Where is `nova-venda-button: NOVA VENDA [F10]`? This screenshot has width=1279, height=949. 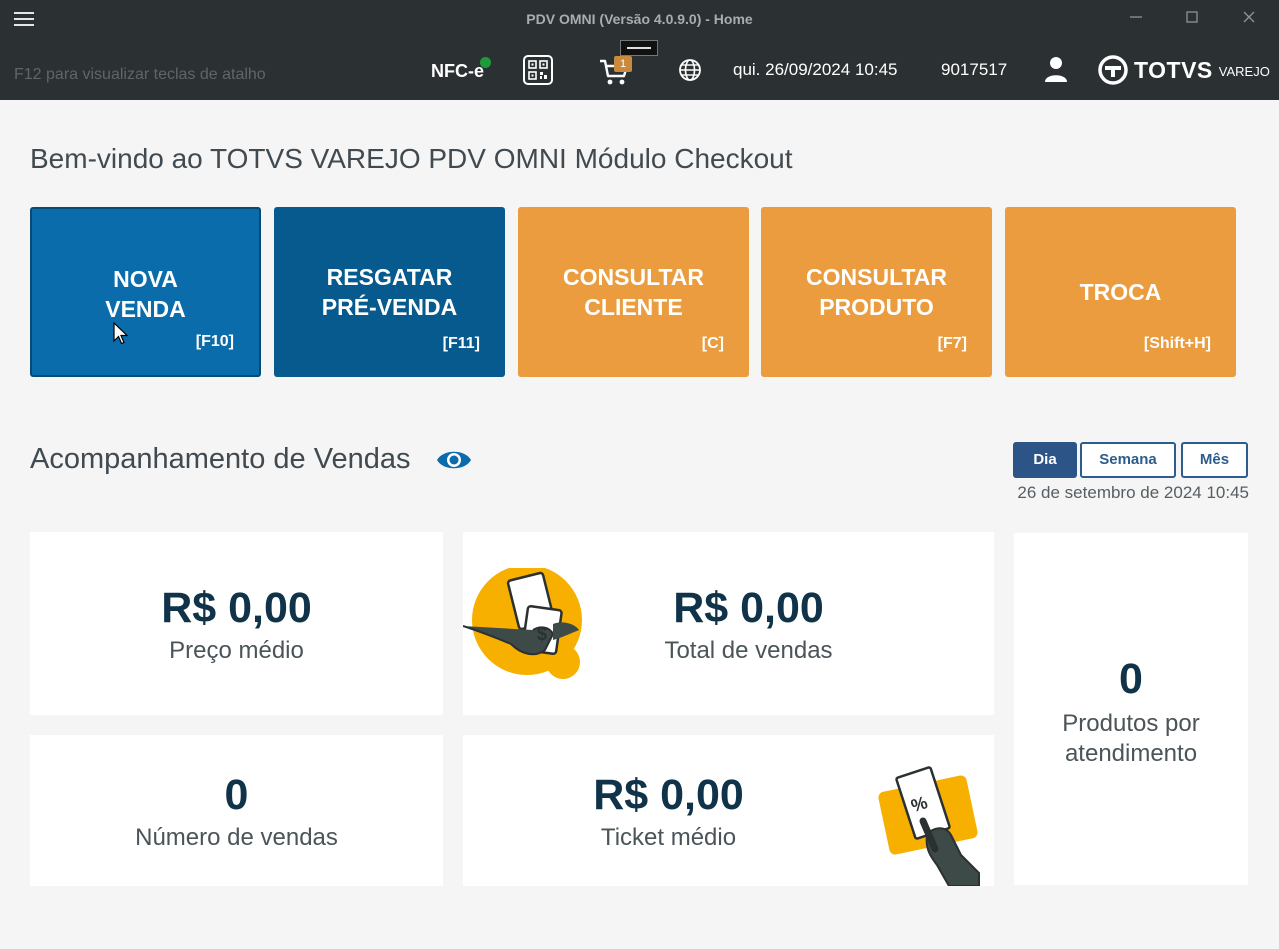
nova-venda-button: NOVA VENDA [F10] is located at coordinates (145, 292).